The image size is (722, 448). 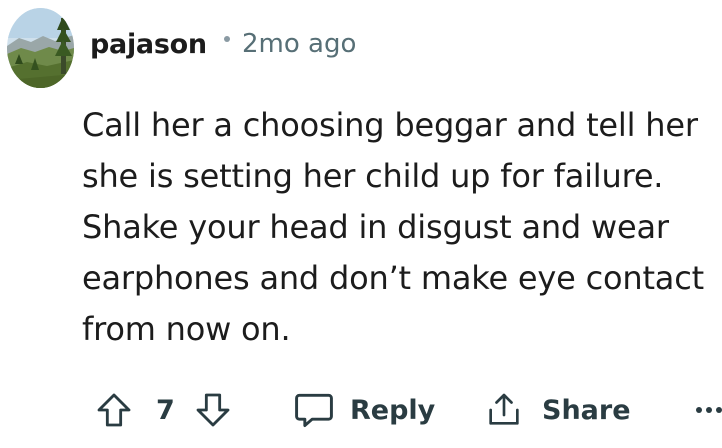 What do you see at coordinates (314, 410) in the screenshot?
I see `speech-bubble-icon` at bounding box center [314, 410].